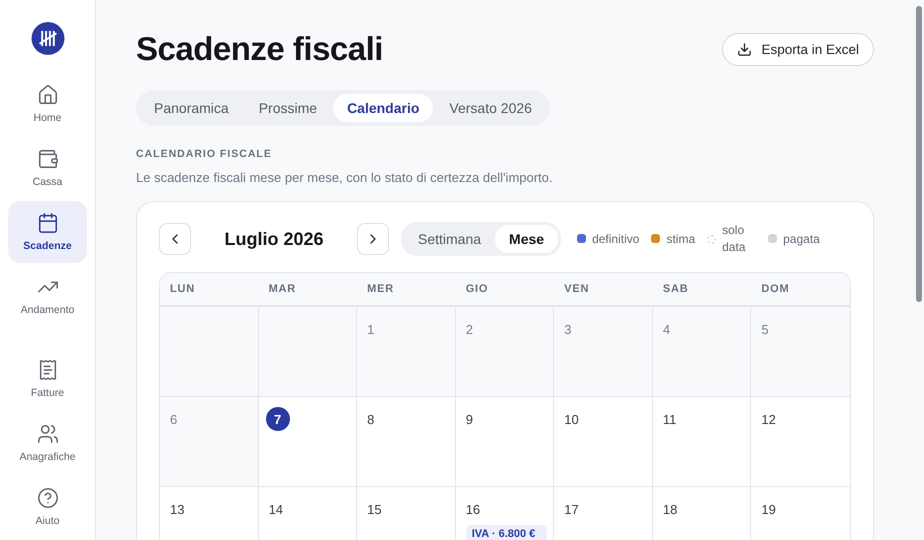 The width and height of the screenshot is (924, 540). I want to click on day-number: 1, so click(370, 329).